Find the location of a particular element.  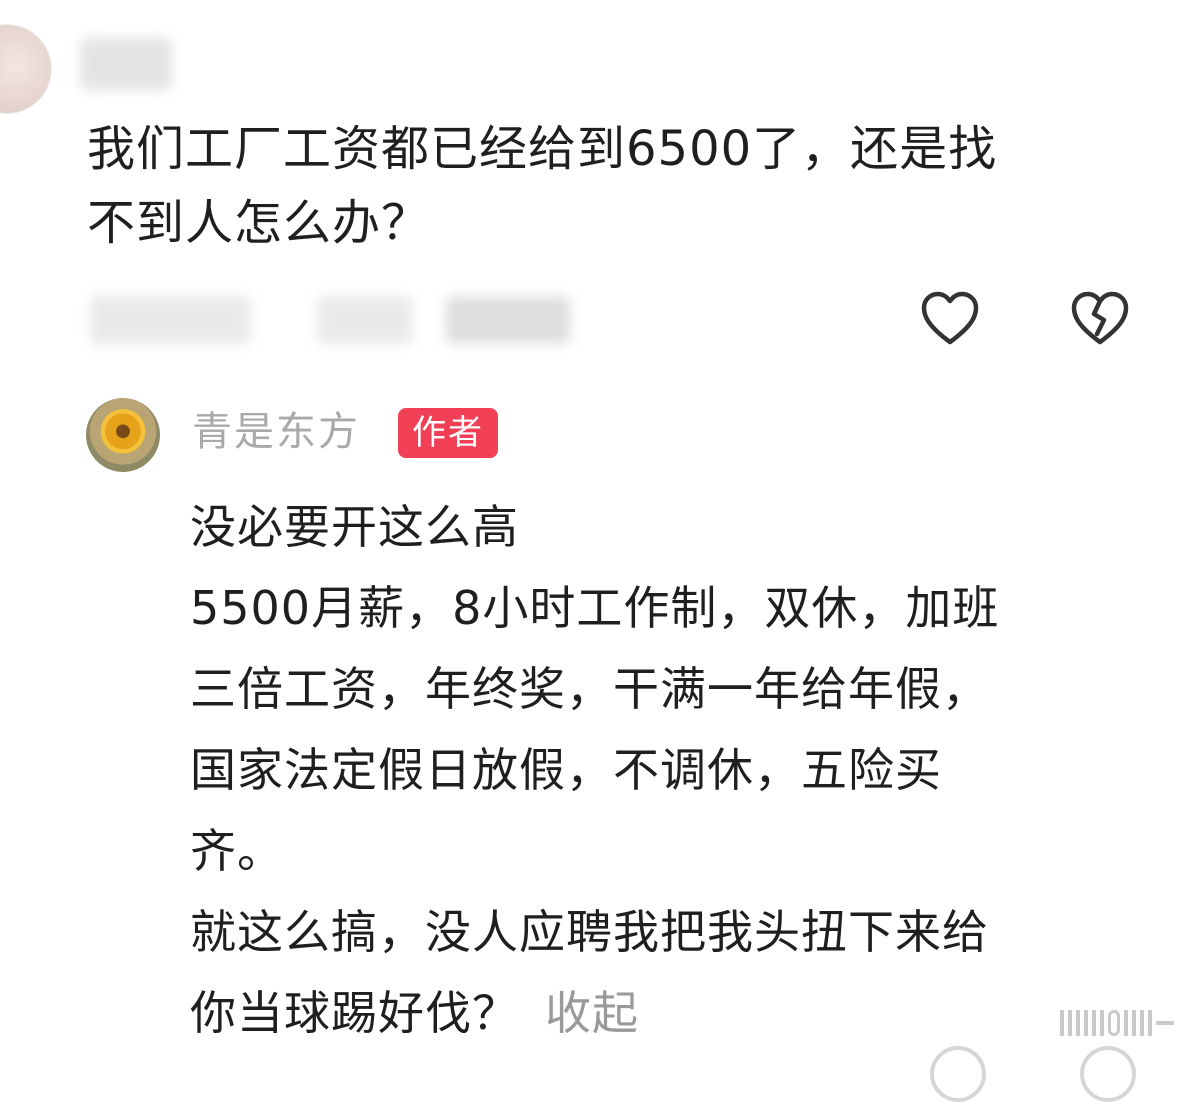

author-avatar is located at coordinates (123, 435).